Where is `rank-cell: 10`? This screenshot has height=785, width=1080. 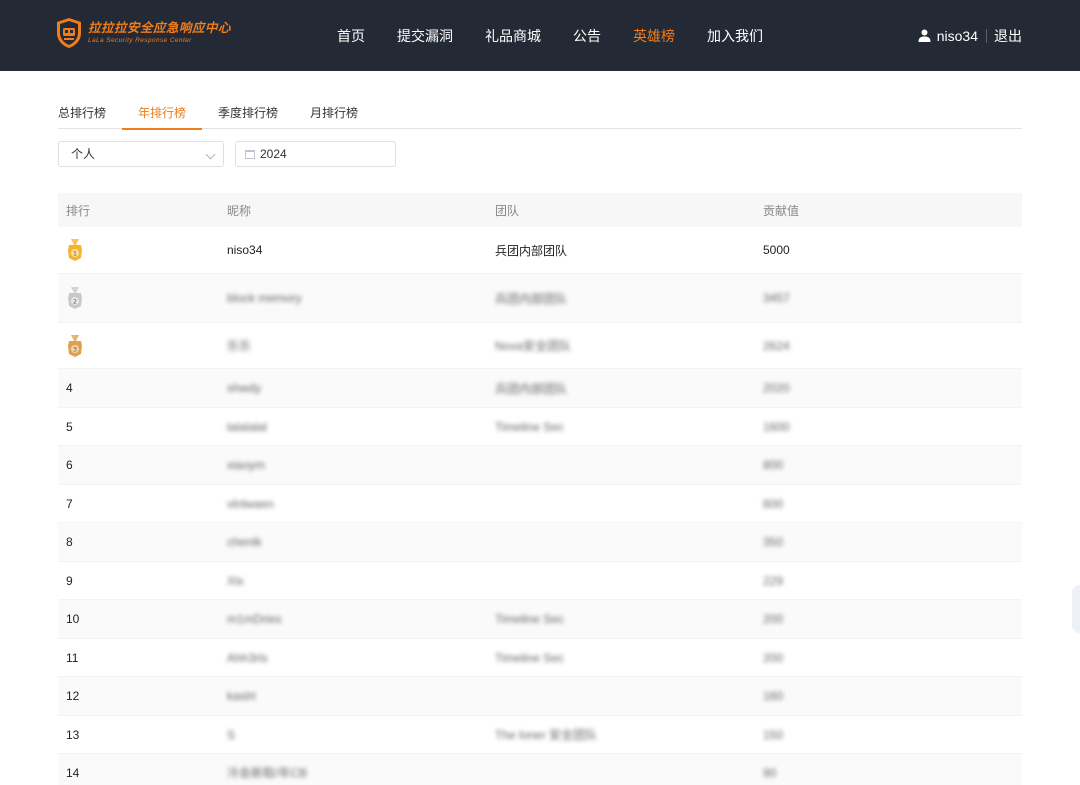
rank-cell: 10 is located at coordinates (142, 619).